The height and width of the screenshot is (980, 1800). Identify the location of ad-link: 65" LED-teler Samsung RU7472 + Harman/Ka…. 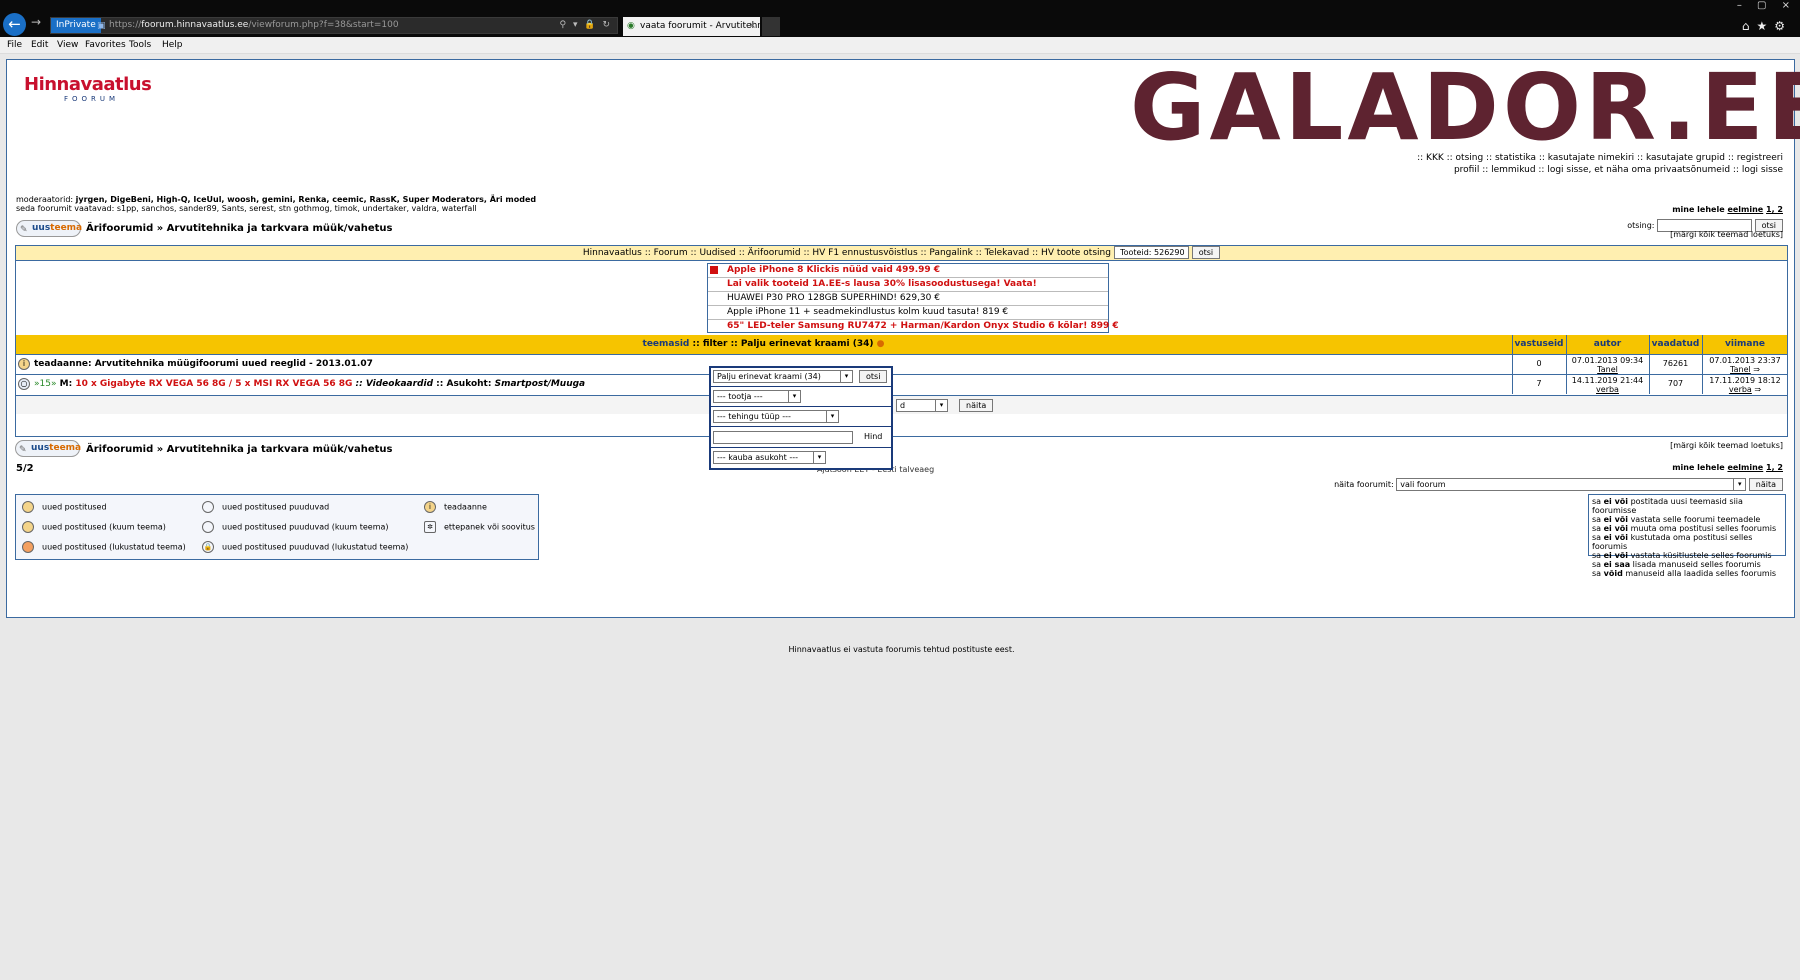
(913, 327).